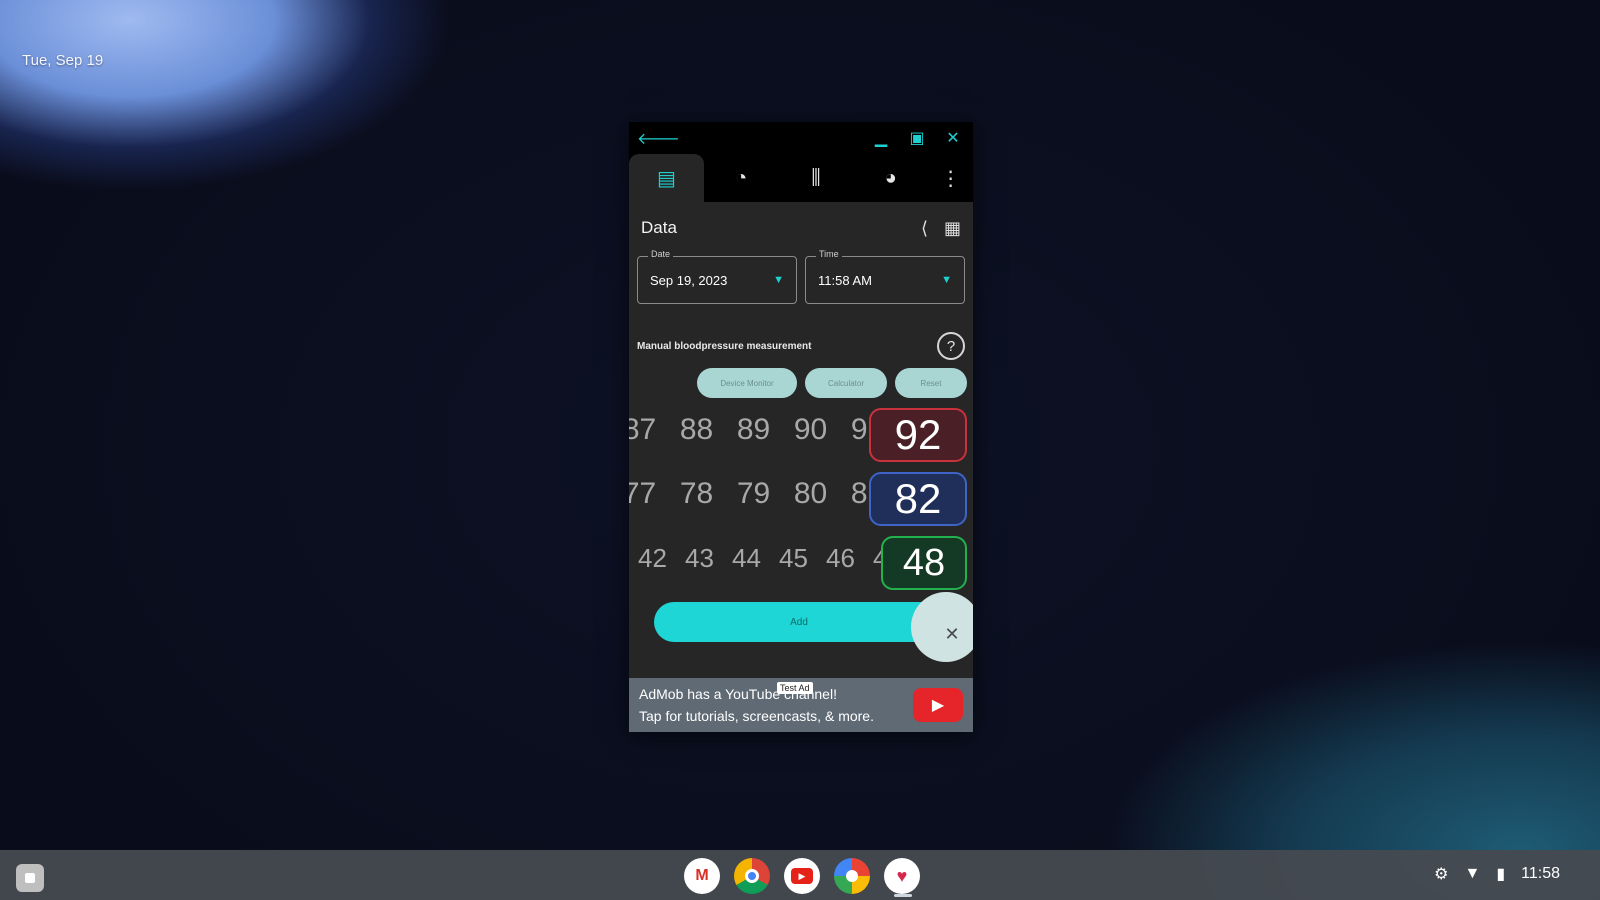 Image resolution: width=1600 pixels, height=900 pixels. Describe the element at coordinates (918, 435) in the screenshot. I see `systolic-selected: 92` at that location.